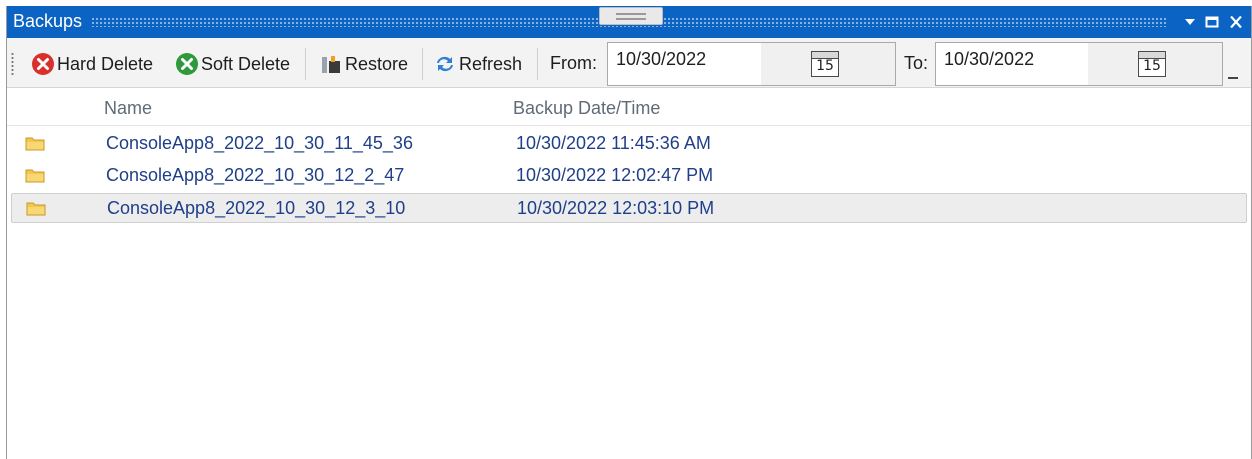 The height and width of the screenshot is (459, 1252). I want to click on refresh-button: Refresh, so click(477, 64).